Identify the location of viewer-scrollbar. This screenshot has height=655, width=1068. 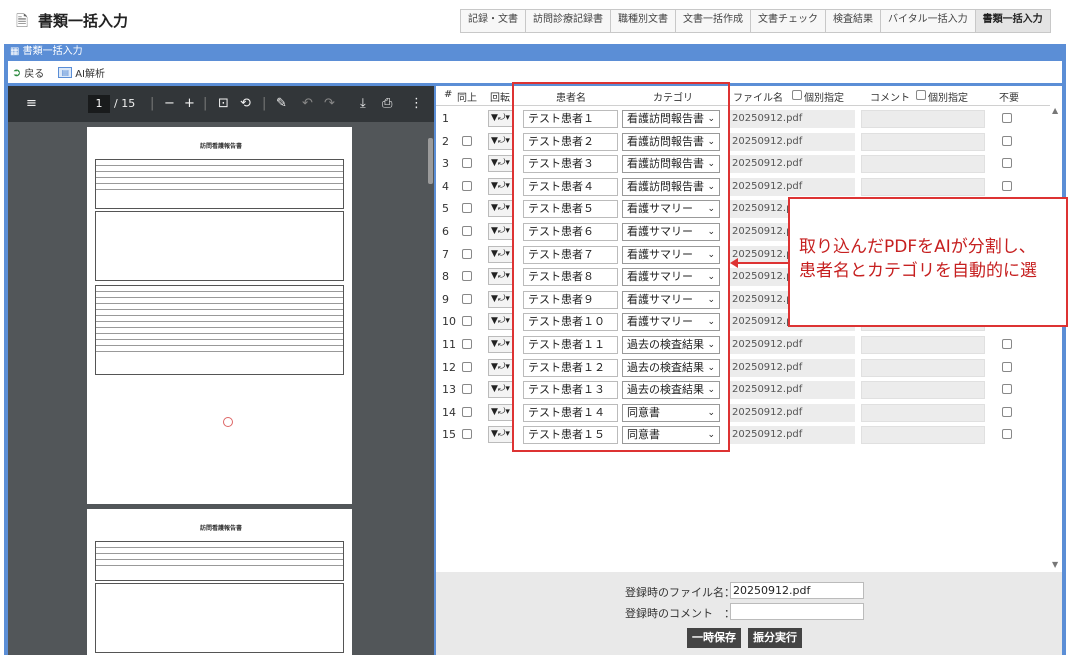
(430, 388).